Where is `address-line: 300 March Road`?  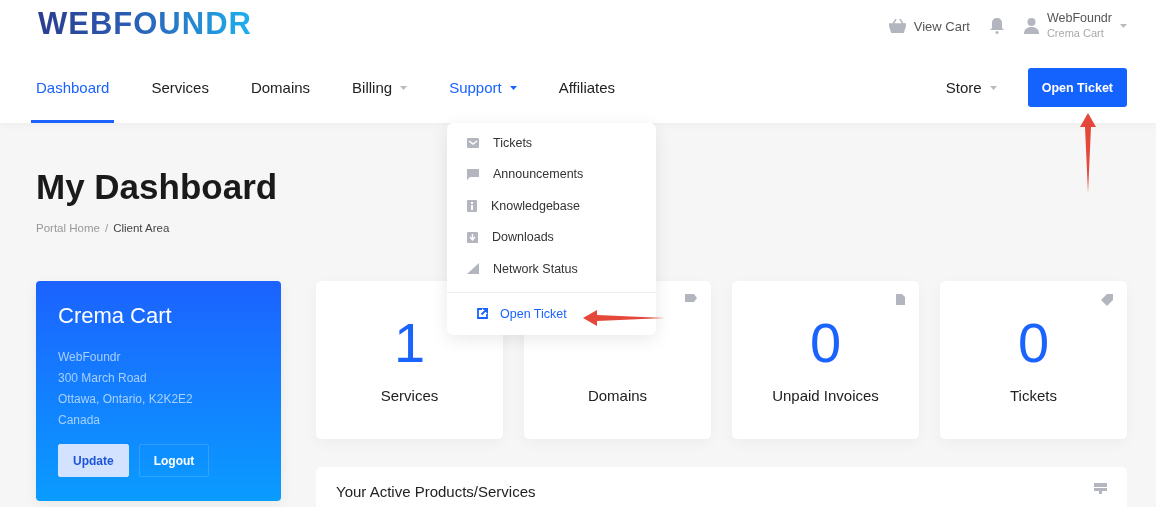
address-line: 300 March Road is located at coordinates (103, 378).